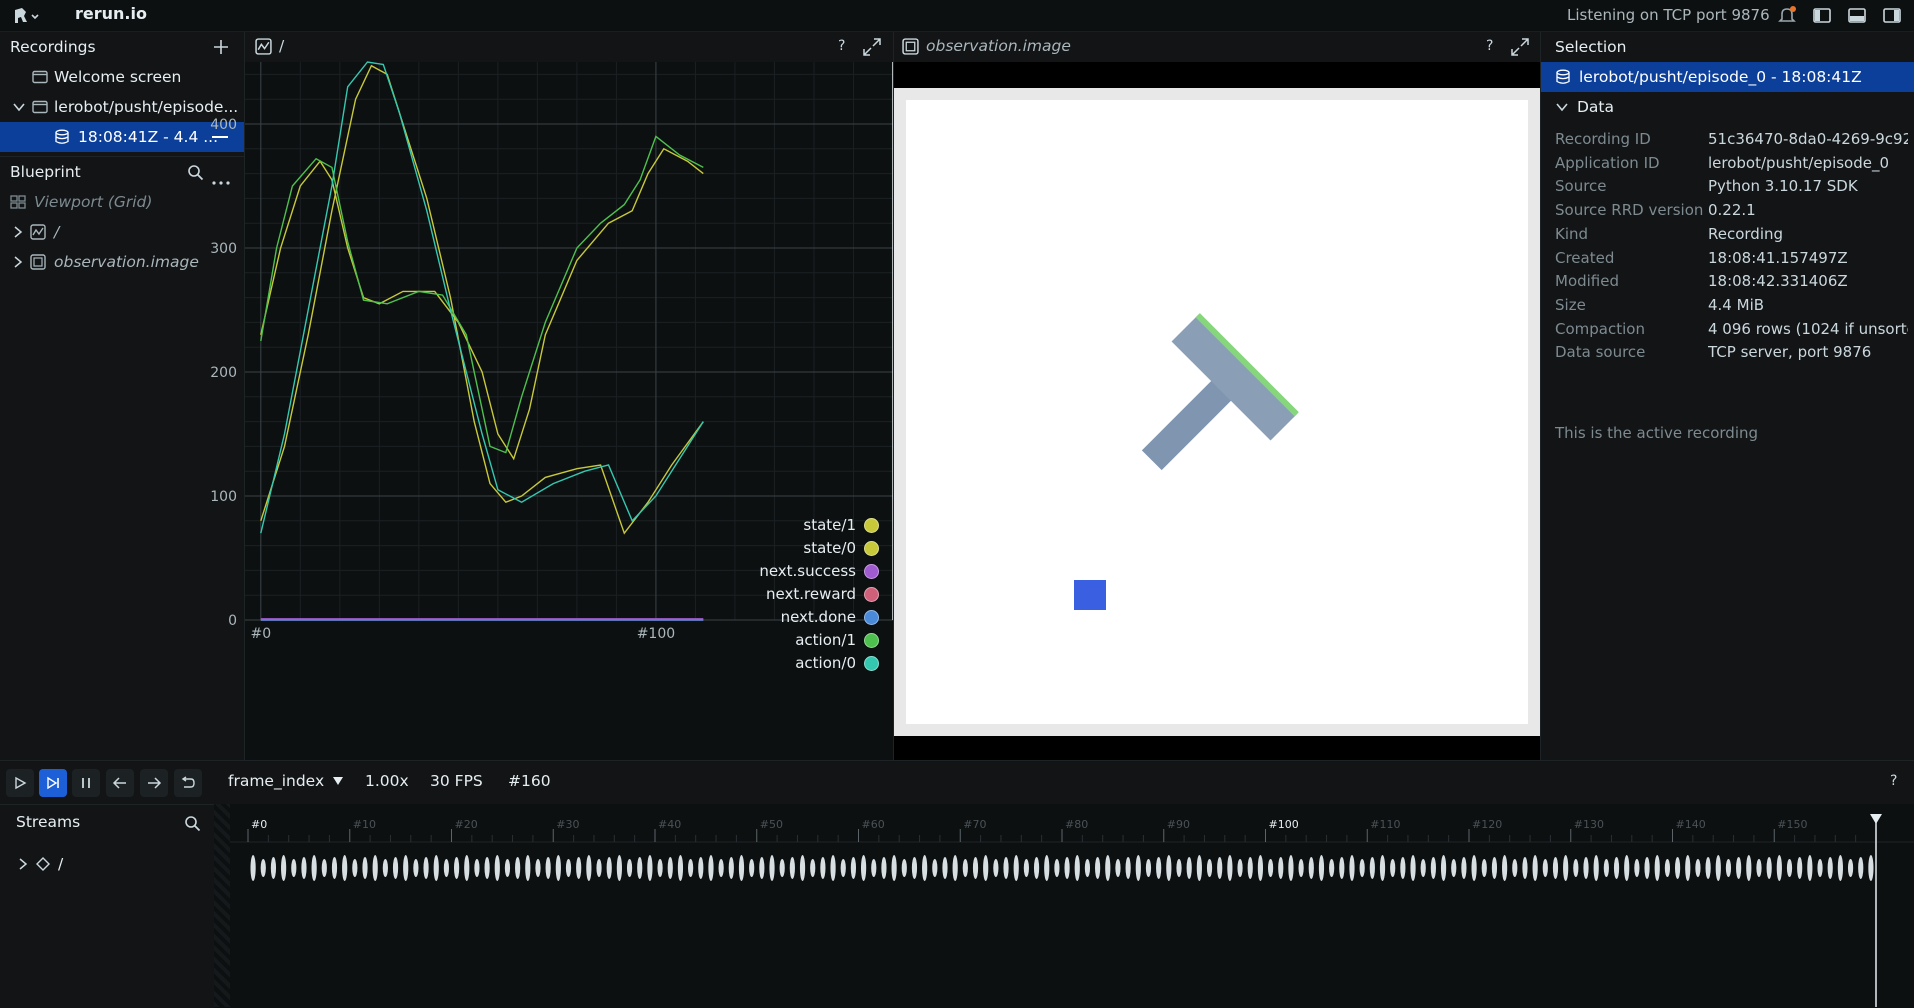 The width and height of the screenshot is (1914, 1008). I want to click on loop-button, so click(188, 783).